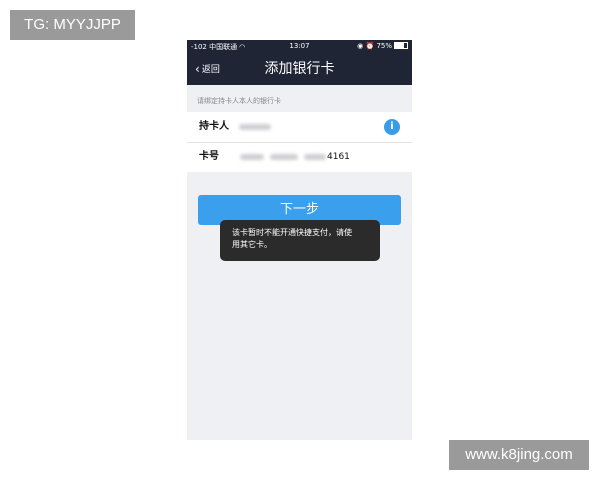  What do you see at coordinates (214, 126) in the screenshot?
I see `cardholder-label: 持卡人` at bounding box center [214, 126].